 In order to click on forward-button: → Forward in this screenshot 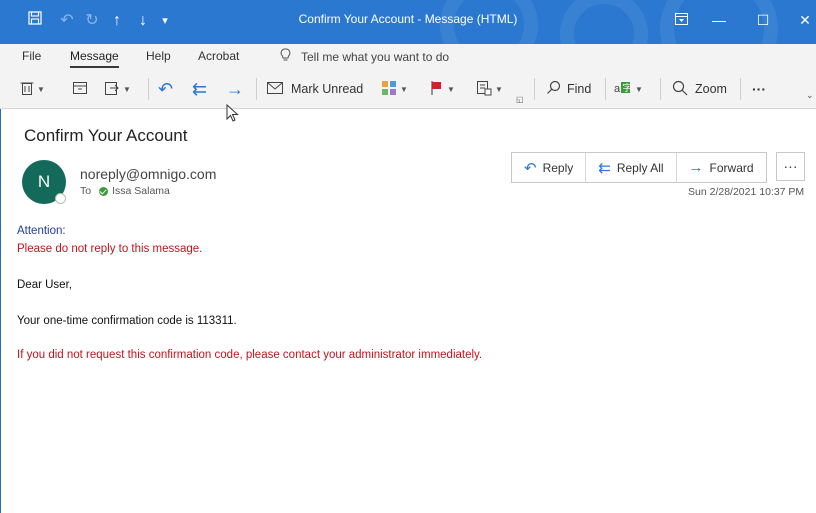, I will do `click(721, 167)`.